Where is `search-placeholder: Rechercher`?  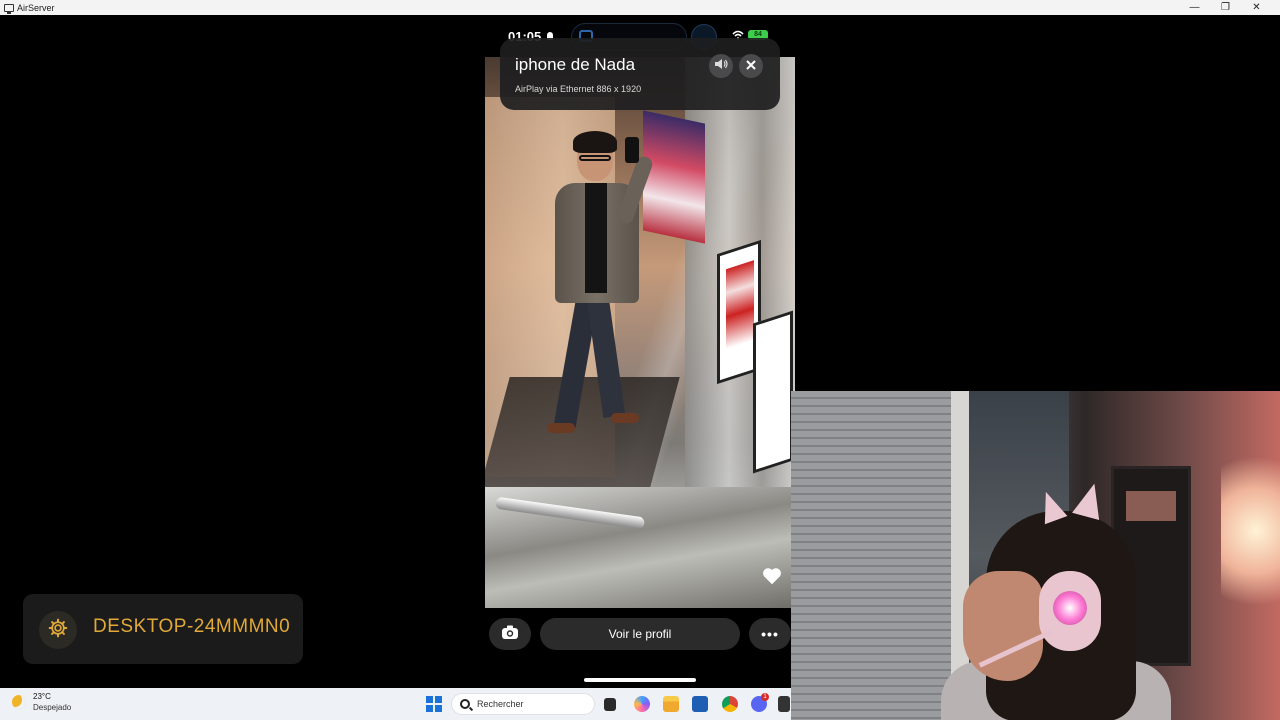
search-placeholder: Rechercher is located at coordinates (500, 704).